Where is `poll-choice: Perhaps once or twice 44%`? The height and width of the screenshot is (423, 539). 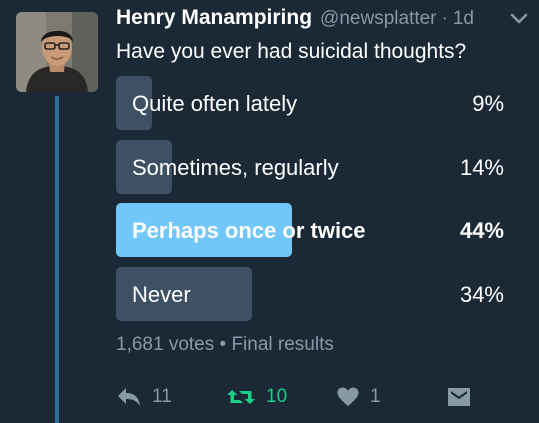
poll-choice: Perhaps once or twice 44% is located at coordinates (310, 230).